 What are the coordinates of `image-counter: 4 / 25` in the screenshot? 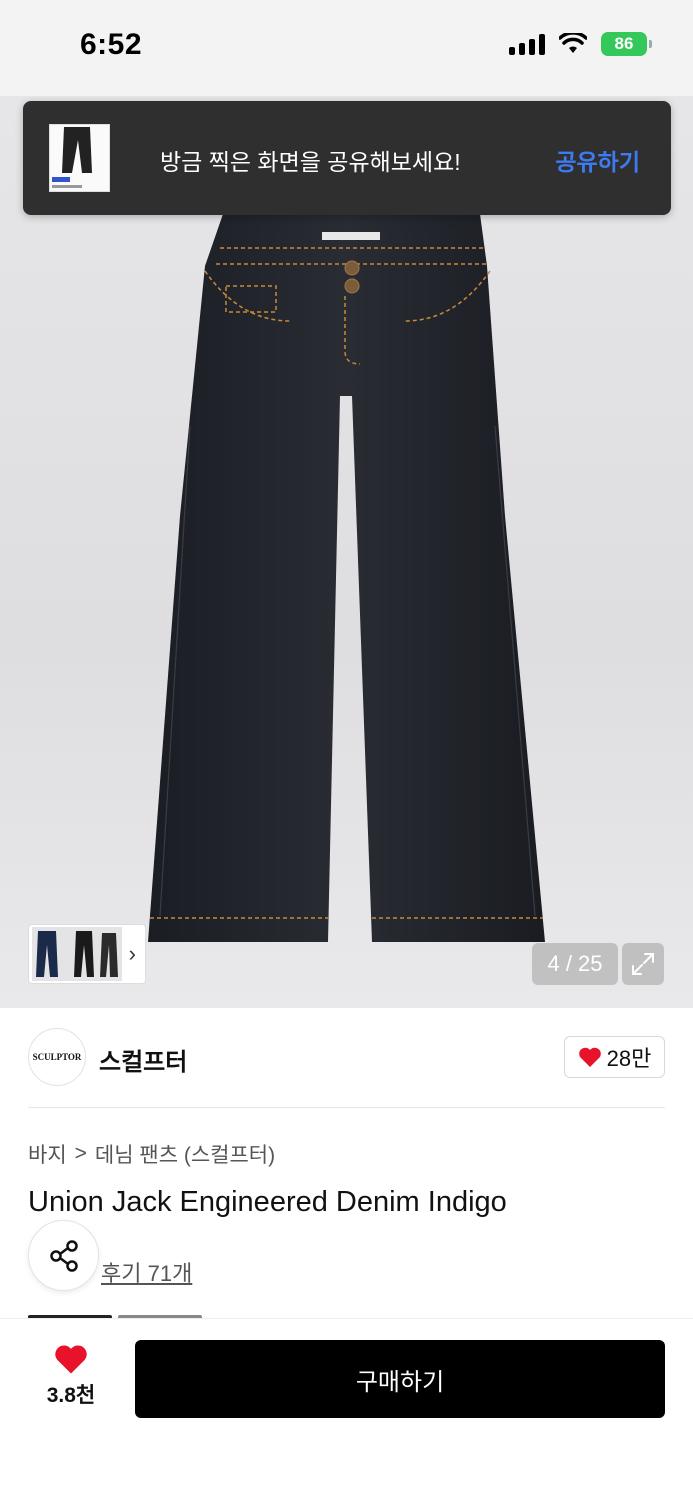 It's located at (575, 964).